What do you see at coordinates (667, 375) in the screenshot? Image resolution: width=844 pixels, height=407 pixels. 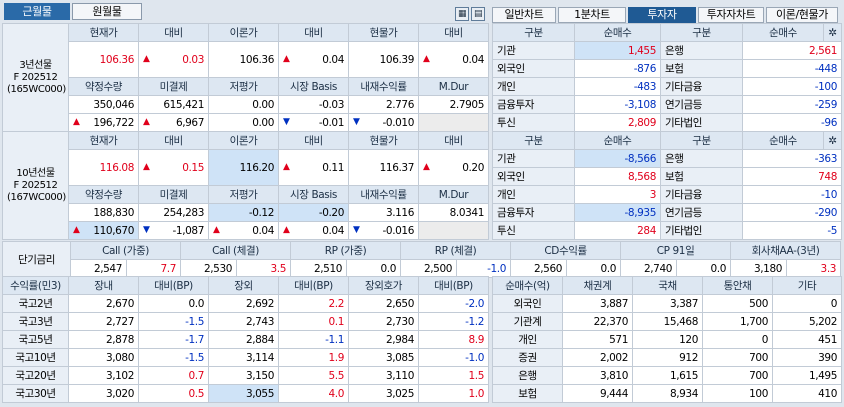 I see `net-buy-value: 1,615` at bounding box center [667, 375].